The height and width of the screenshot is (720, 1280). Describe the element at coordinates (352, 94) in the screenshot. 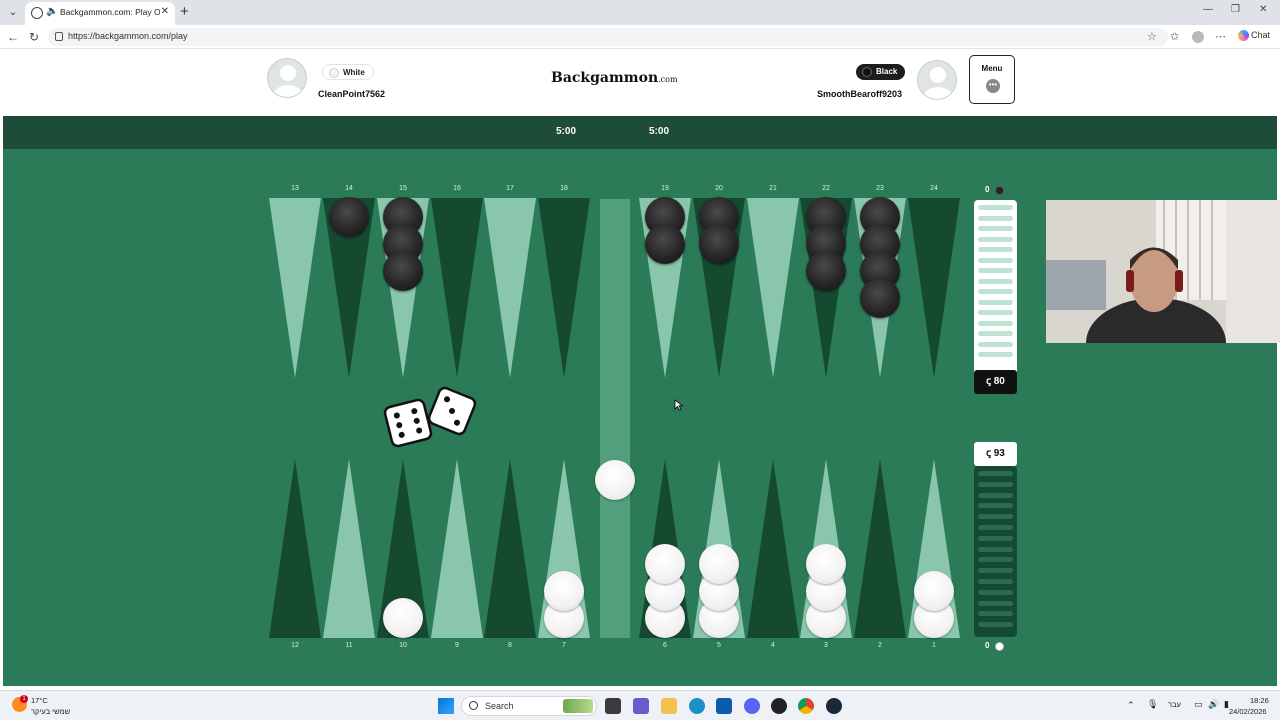

I see `player-left-name: CleanPoint7562` at that location.